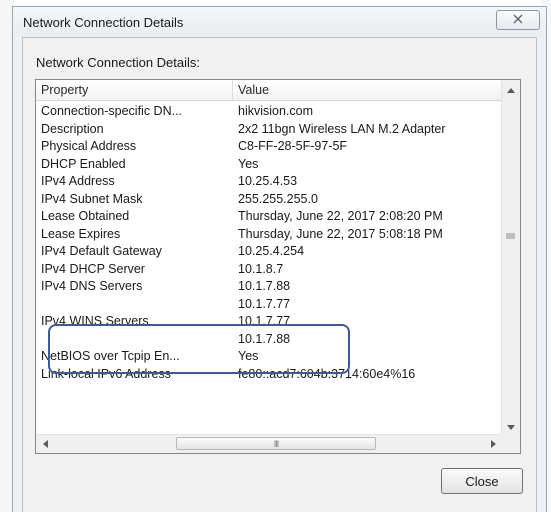 The height and width of the screenshot is (512, 551). Describe the element at coordinates (92, 286) in the screenshot. I see `property-cell: IPv4 DNS Servers` at that location.